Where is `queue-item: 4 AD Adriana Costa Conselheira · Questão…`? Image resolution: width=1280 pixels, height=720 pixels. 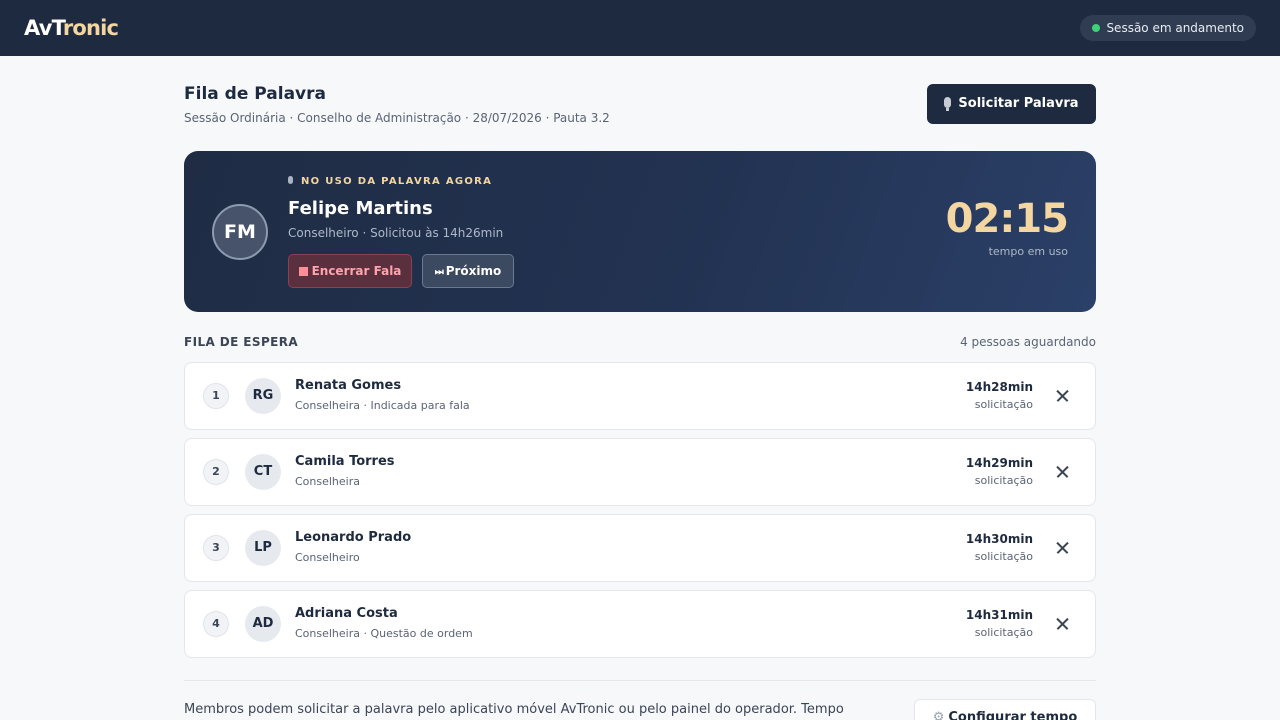
queue-item: 4 AD Adriana Costa Conselheira · Questão… is located at coordinates (640, 624).